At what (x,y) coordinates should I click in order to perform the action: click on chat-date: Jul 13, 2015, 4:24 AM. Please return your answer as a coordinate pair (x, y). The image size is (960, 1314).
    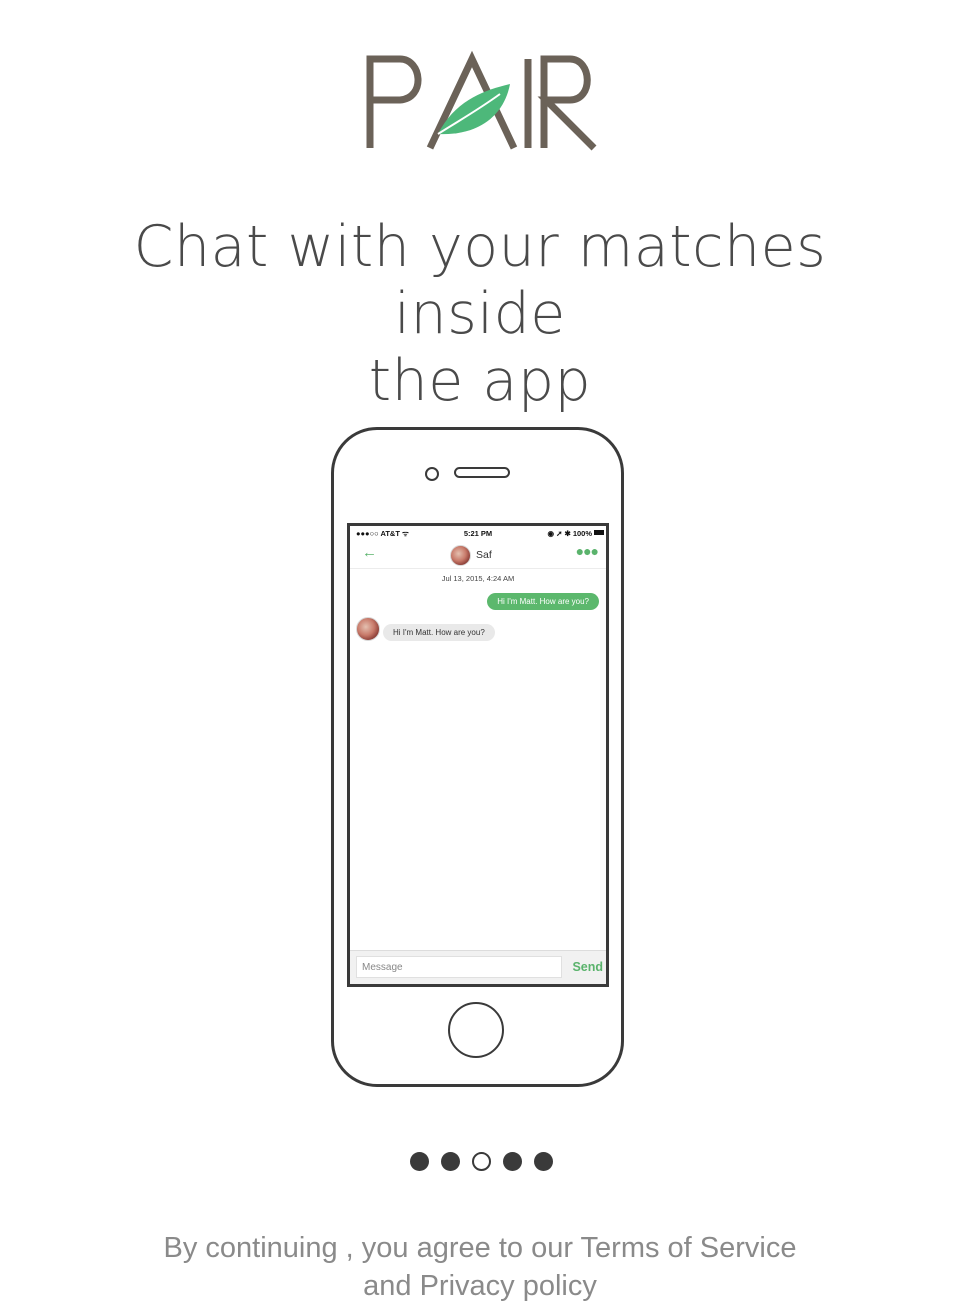
    Looking at the image, I should click on (478, 578).